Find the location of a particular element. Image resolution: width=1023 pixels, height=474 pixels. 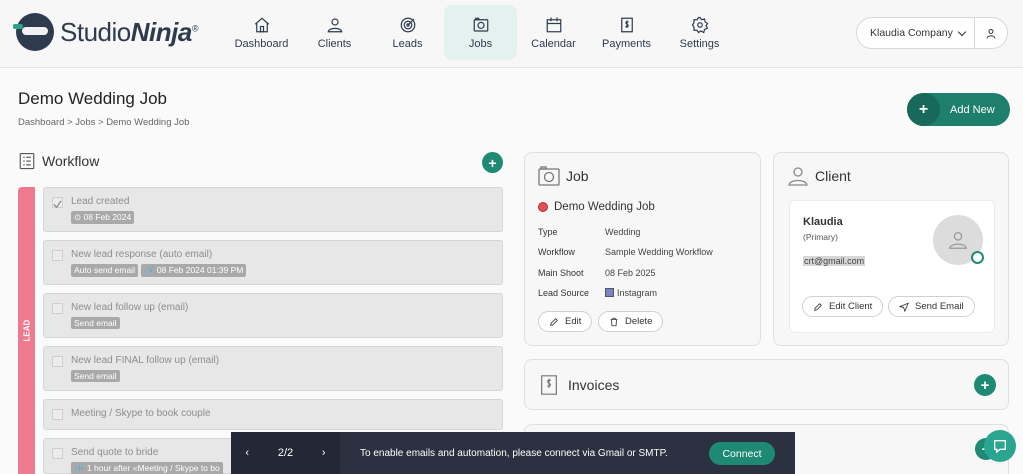

nav-leads-label: Leads is located at coordinates (407, 43).